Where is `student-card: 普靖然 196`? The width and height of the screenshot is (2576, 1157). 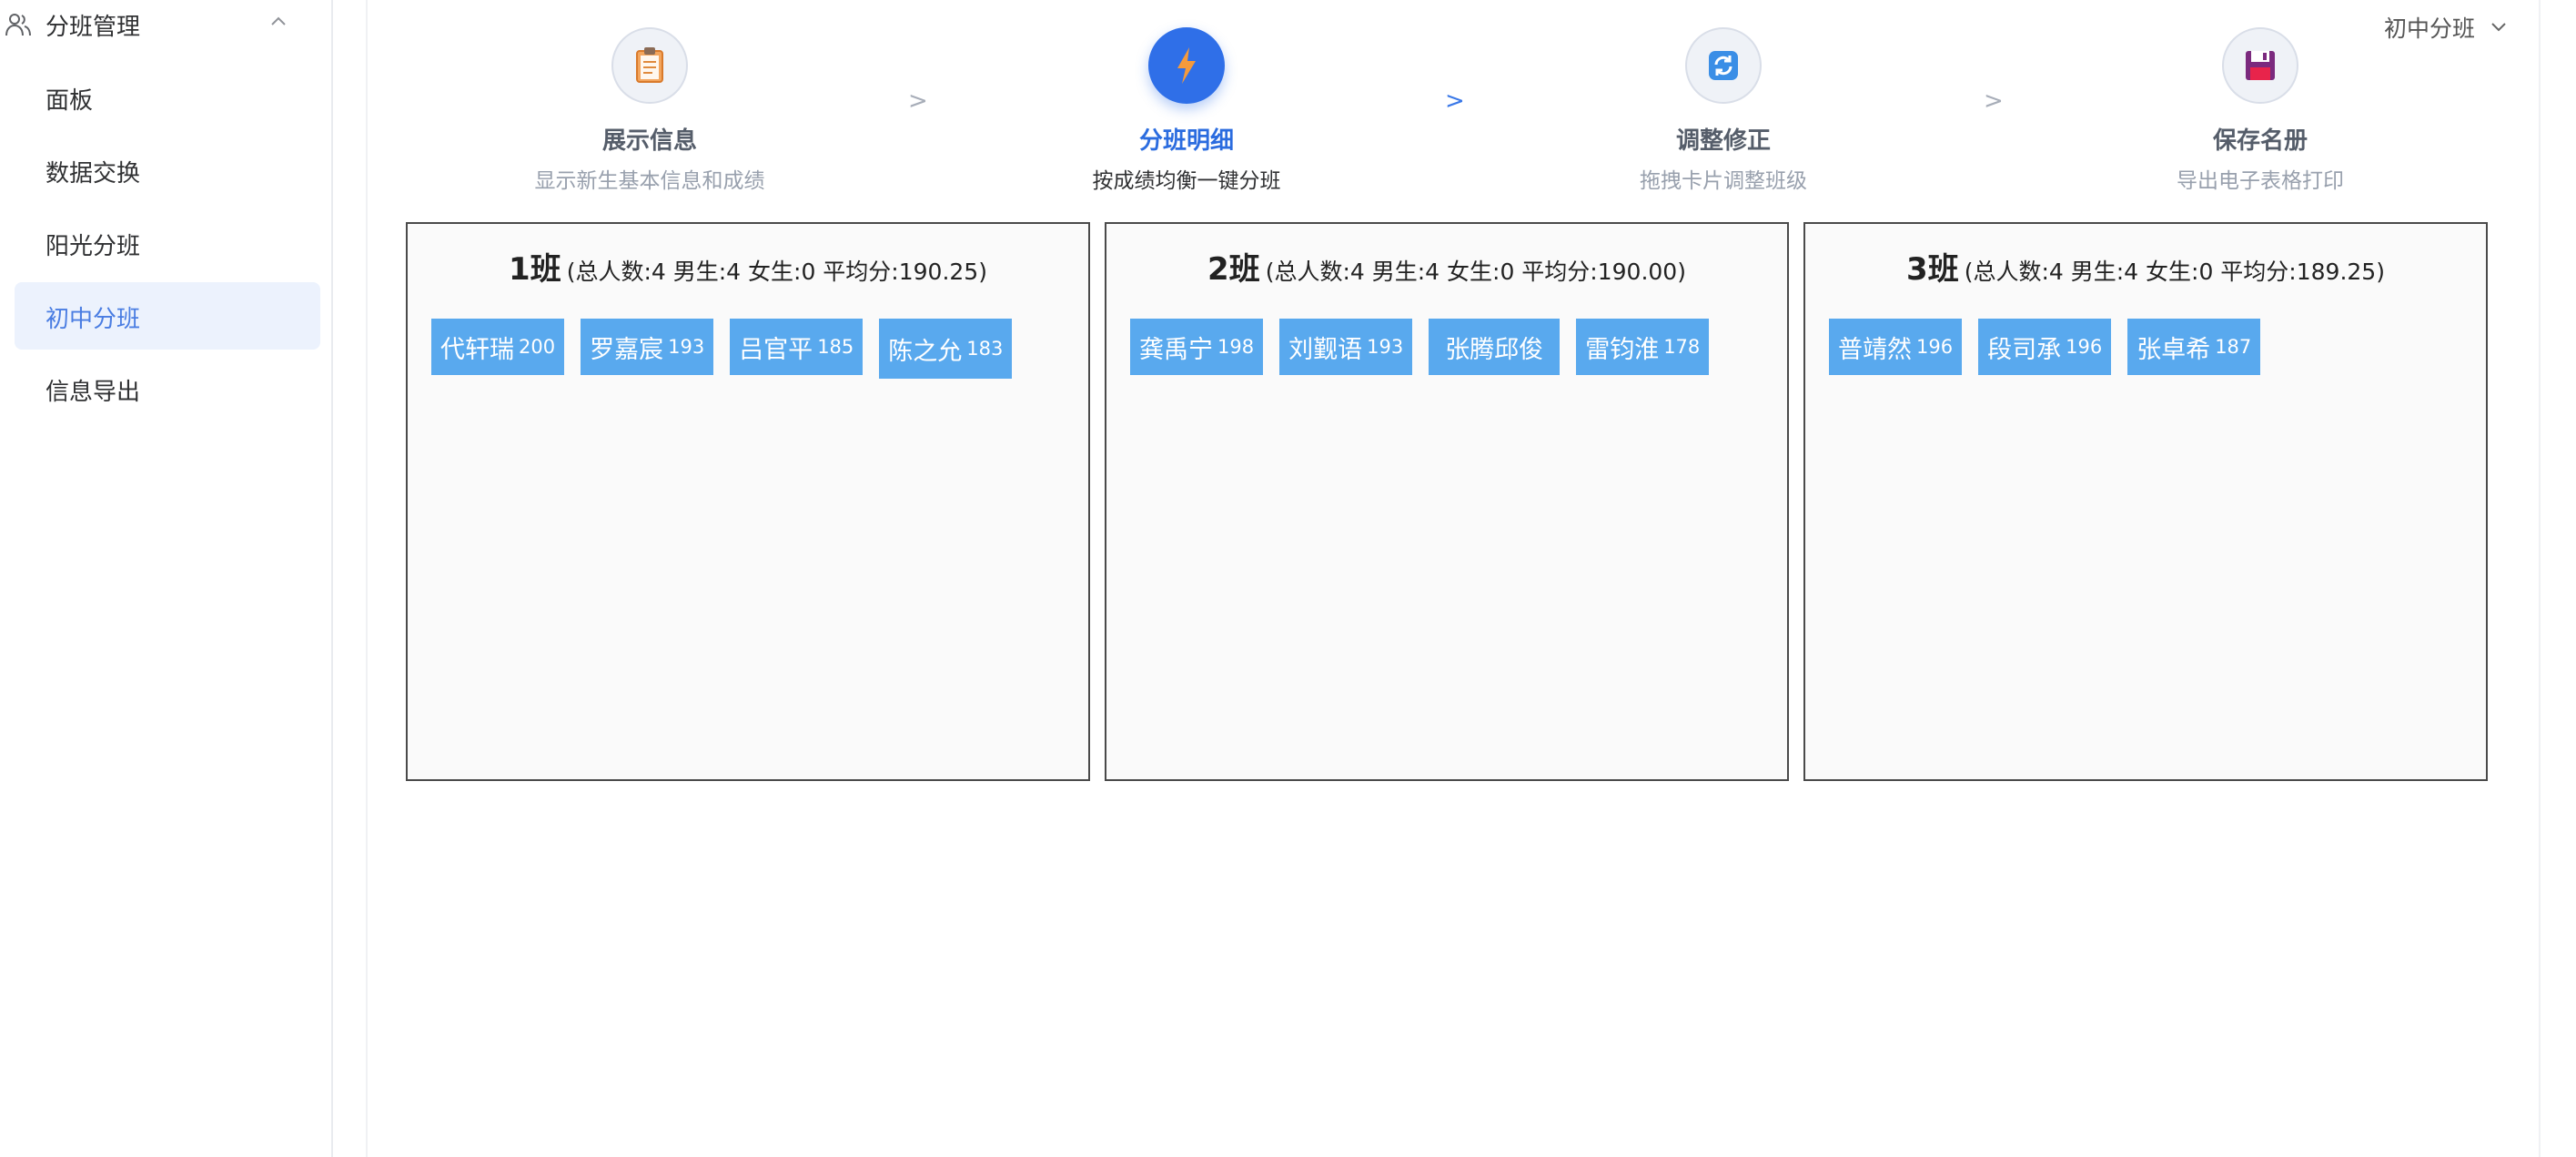
student-card: 普靖然 196 is located at coordinates (1896, 347).